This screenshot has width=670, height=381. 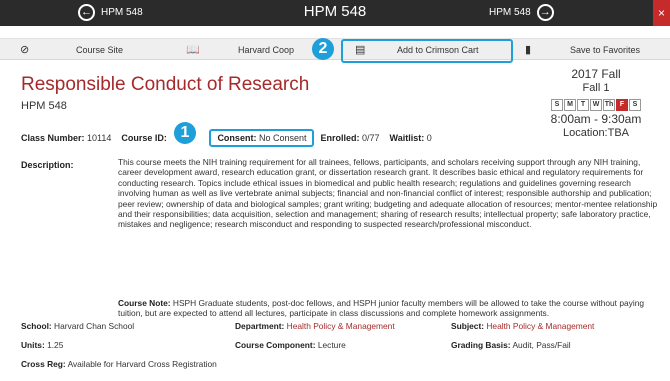 I want to click on grading-field: Grading Basis: Audit, Pass/Fail, so click(x=511, y=345).